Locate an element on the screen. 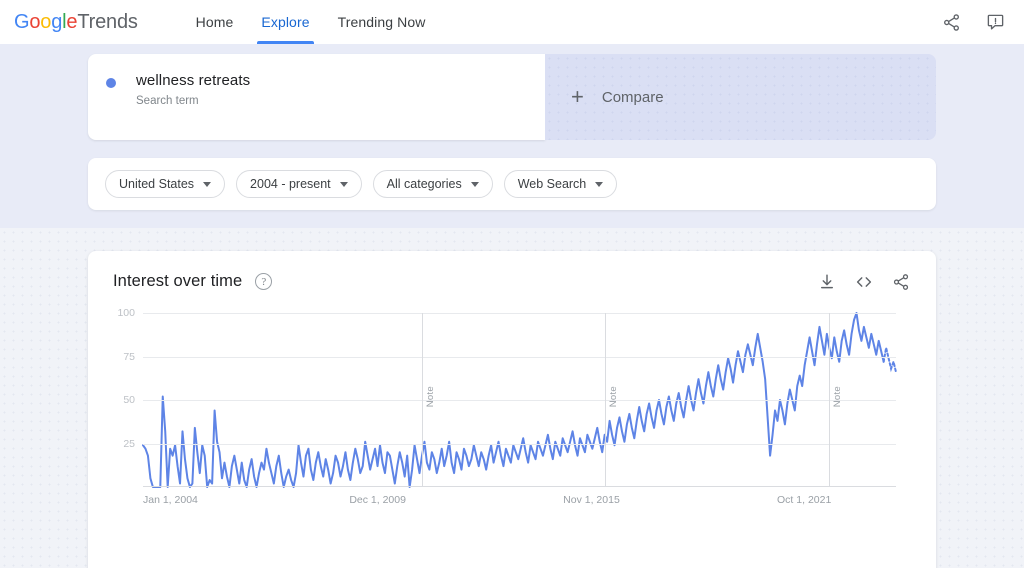 Image resolution: width=1024 pixels, height=568 pixels. embed-icon is located at coordinates (864, 282).